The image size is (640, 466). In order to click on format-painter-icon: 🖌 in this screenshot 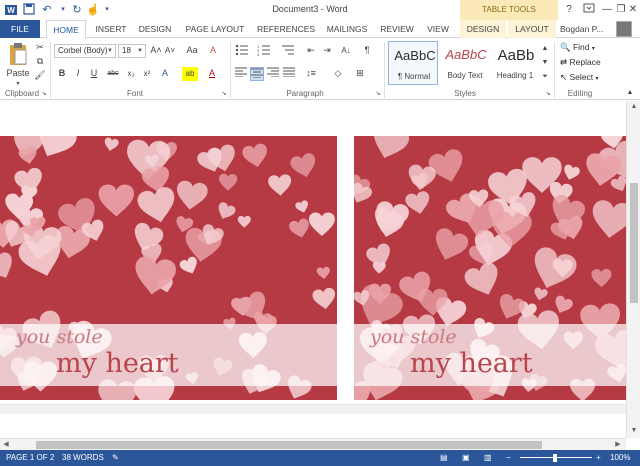, I will do `click(40, 76)`.